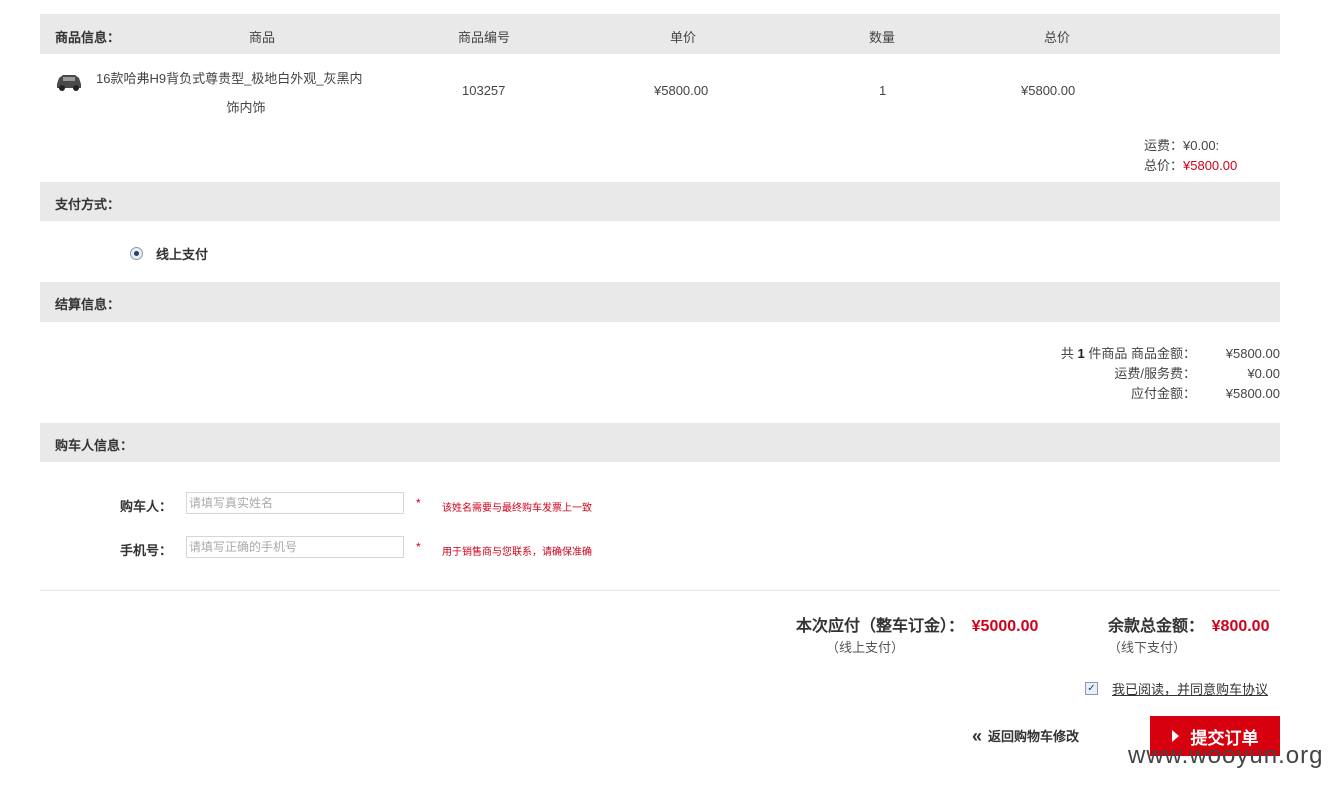  What do you see at coordinates (229, 78) in the screenshot?
I see `product-name-line1: 16款哈弗H9背负式尊贵型_极地白外观_灰黑内` at bounding box center [229, 78].